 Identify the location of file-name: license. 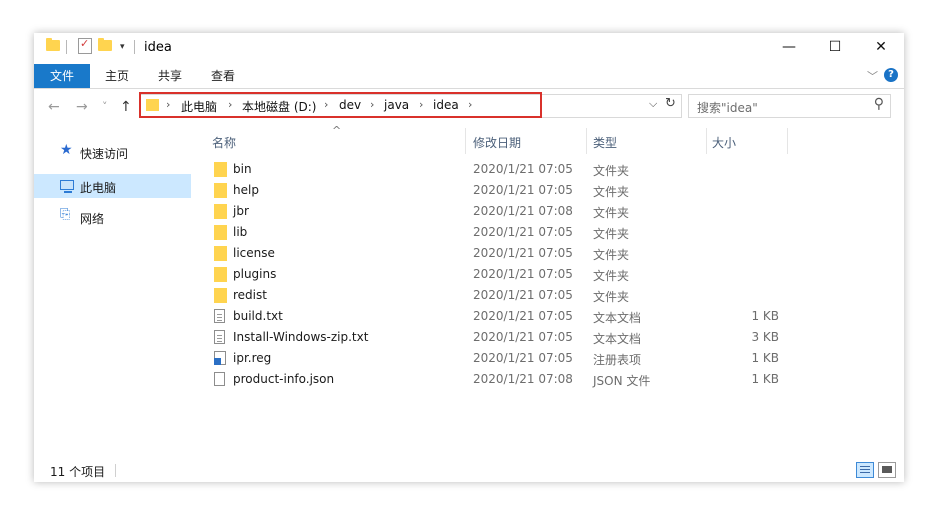
(254, 253).